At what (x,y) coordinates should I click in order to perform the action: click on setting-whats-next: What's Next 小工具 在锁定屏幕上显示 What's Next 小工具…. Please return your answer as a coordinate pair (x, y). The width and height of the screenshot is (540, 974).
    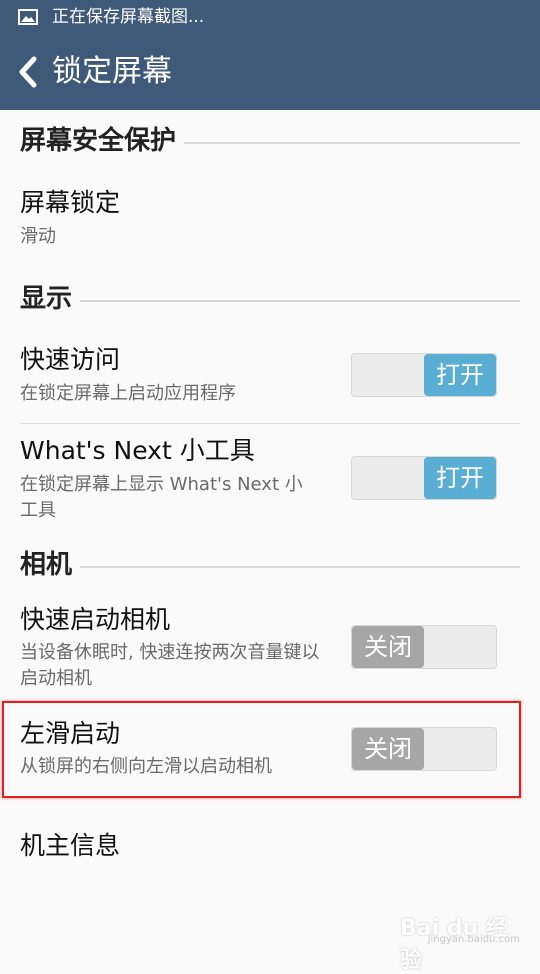
    Looking at the image, I should click on (270, 480).